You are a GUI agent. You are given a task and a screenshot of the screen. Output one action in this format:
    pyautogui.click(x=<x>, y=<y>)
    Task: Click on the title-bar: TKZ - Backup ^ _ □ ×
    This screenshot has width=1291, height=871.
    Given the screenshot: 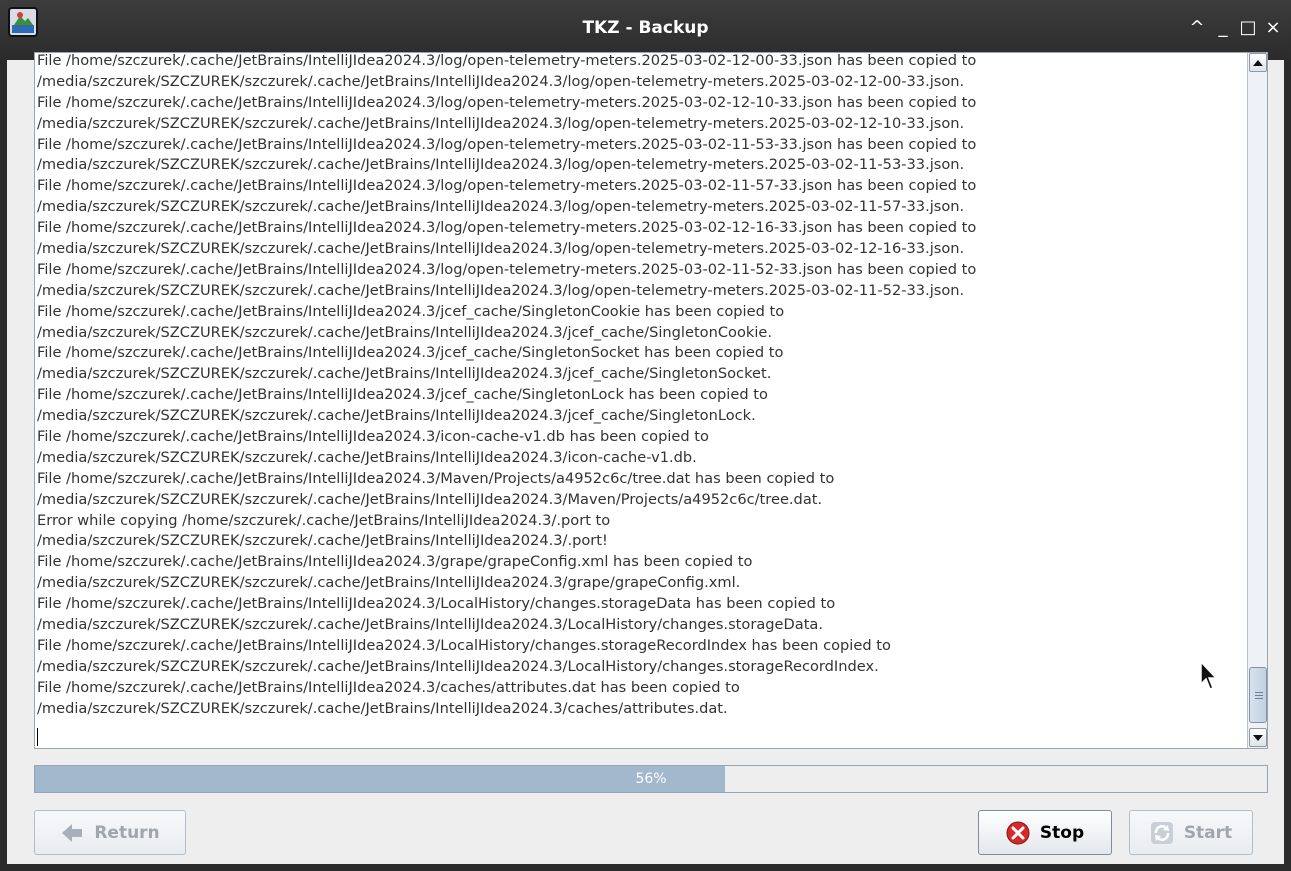 What is the action you would take?
    pyautogui.click(x=645, y=30)
    